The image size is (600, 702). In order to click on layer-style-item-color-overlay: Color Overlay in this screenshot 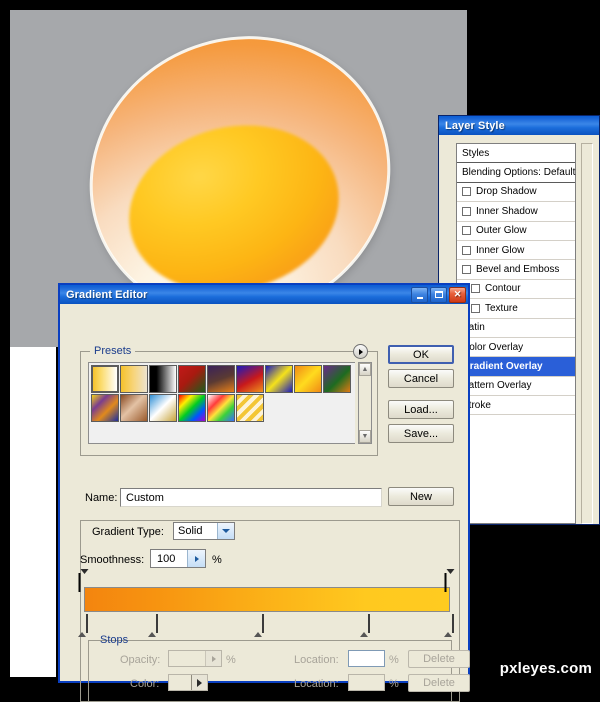, I will do `click(516, 348)`.